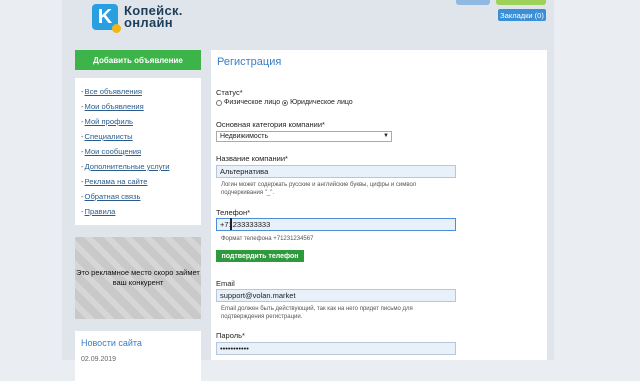  I want to click on category-label: Основная категория компании*, so click(270, 124).